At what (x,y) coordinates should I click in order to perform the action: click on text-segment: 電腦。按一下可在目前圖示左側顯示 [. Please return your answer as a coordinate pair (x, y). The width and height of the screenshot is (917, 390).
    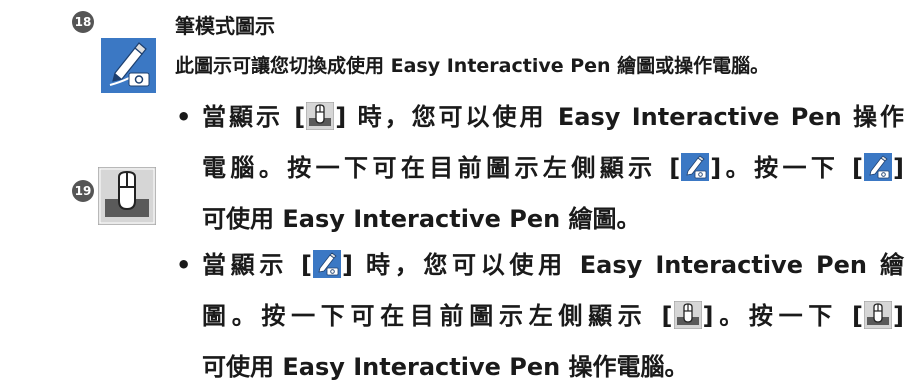
    Looking at the image, I should click on (441, 168).